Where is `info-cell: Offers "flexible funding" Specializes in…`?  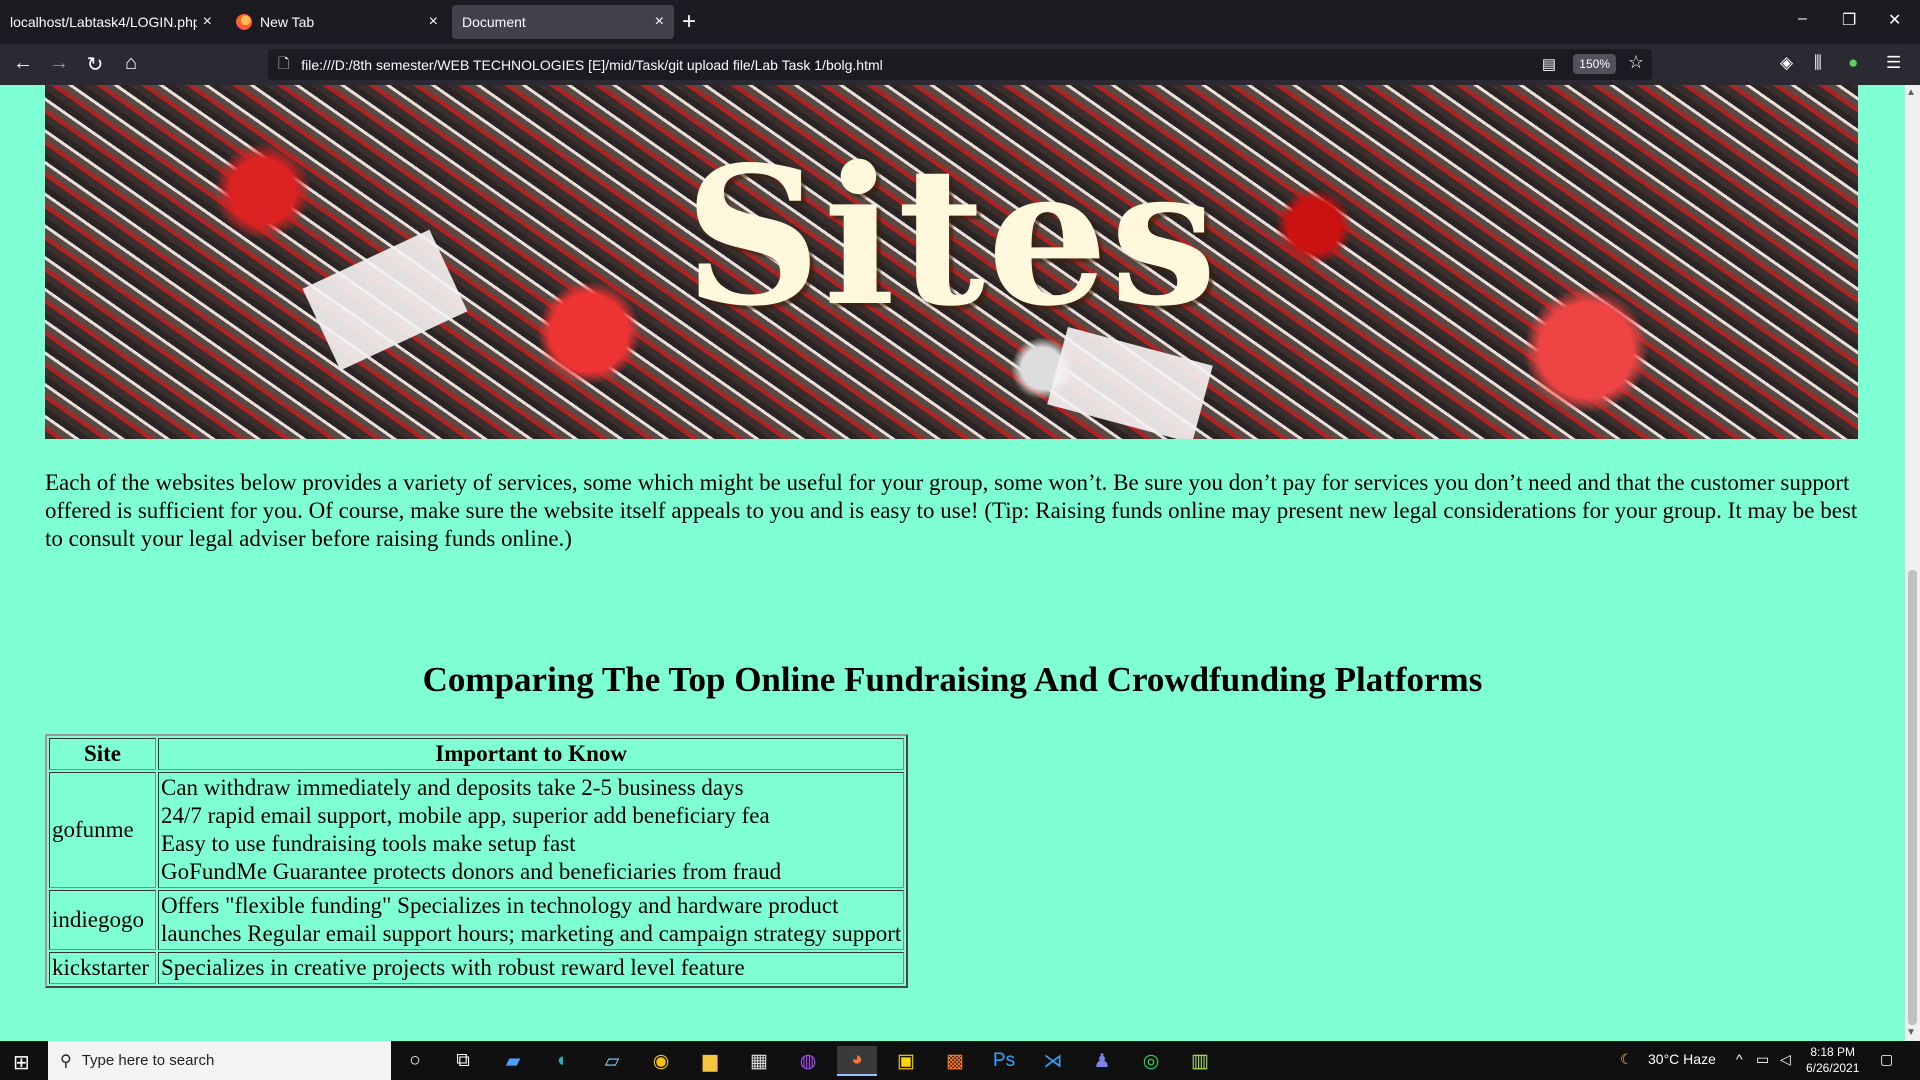
info-cell: Offers "flexible funding" Specializes in… is located at coordinates (531, 920).